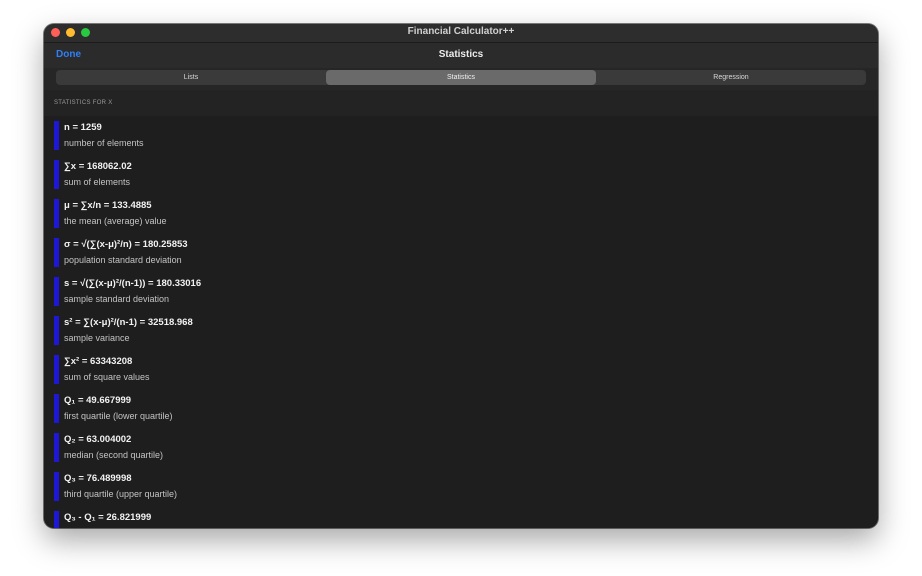  What do you see at coordinates (83, 127) in the screenshot?
I see `stat-value: n = 1259` at bounding box center [83, 127].